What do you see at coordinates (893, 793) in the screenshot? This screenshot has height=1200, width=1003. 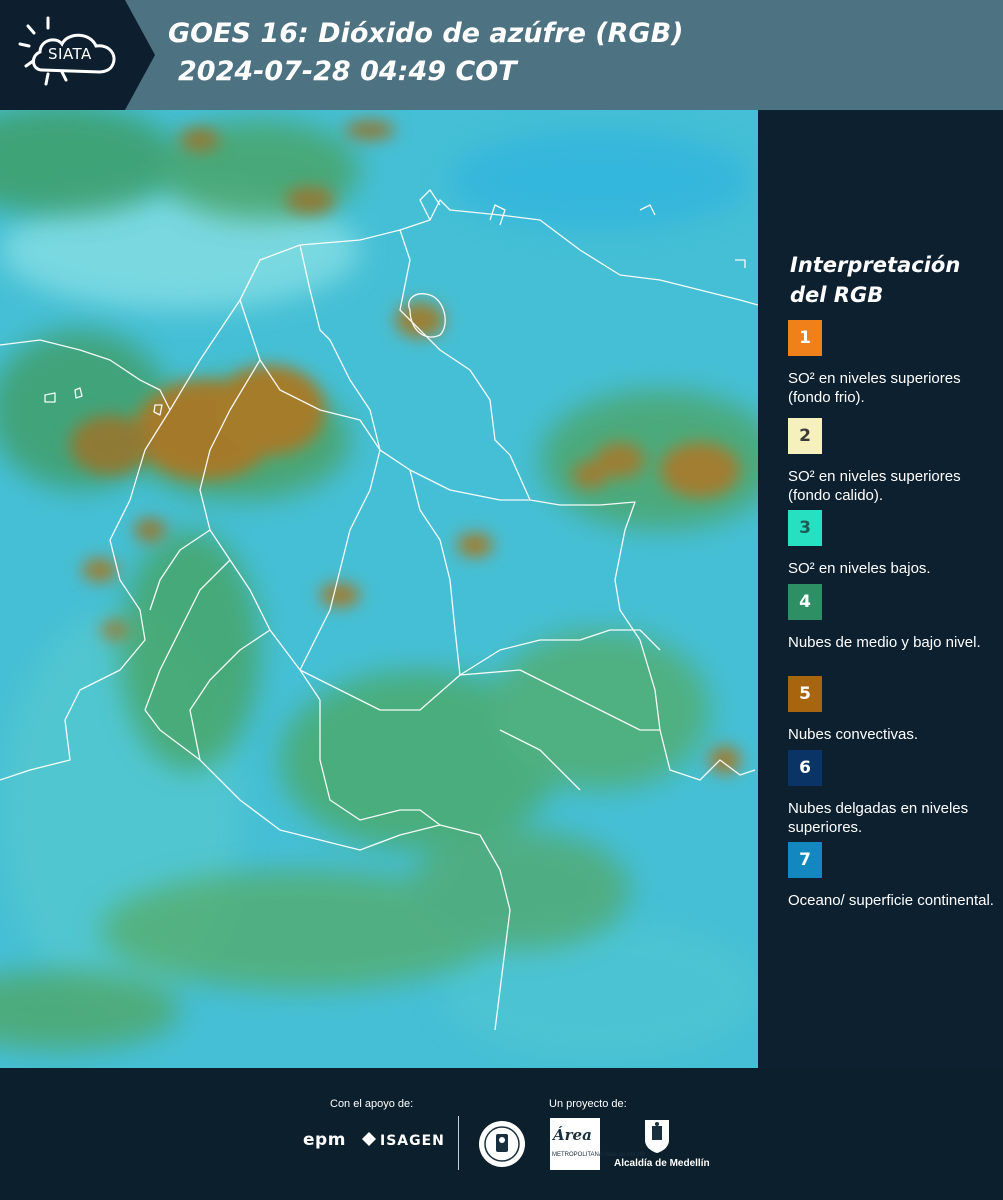 I see `legend-item-6: 6 Nubes delgadas en niveles superiores.` at bounding box center [893, 793].